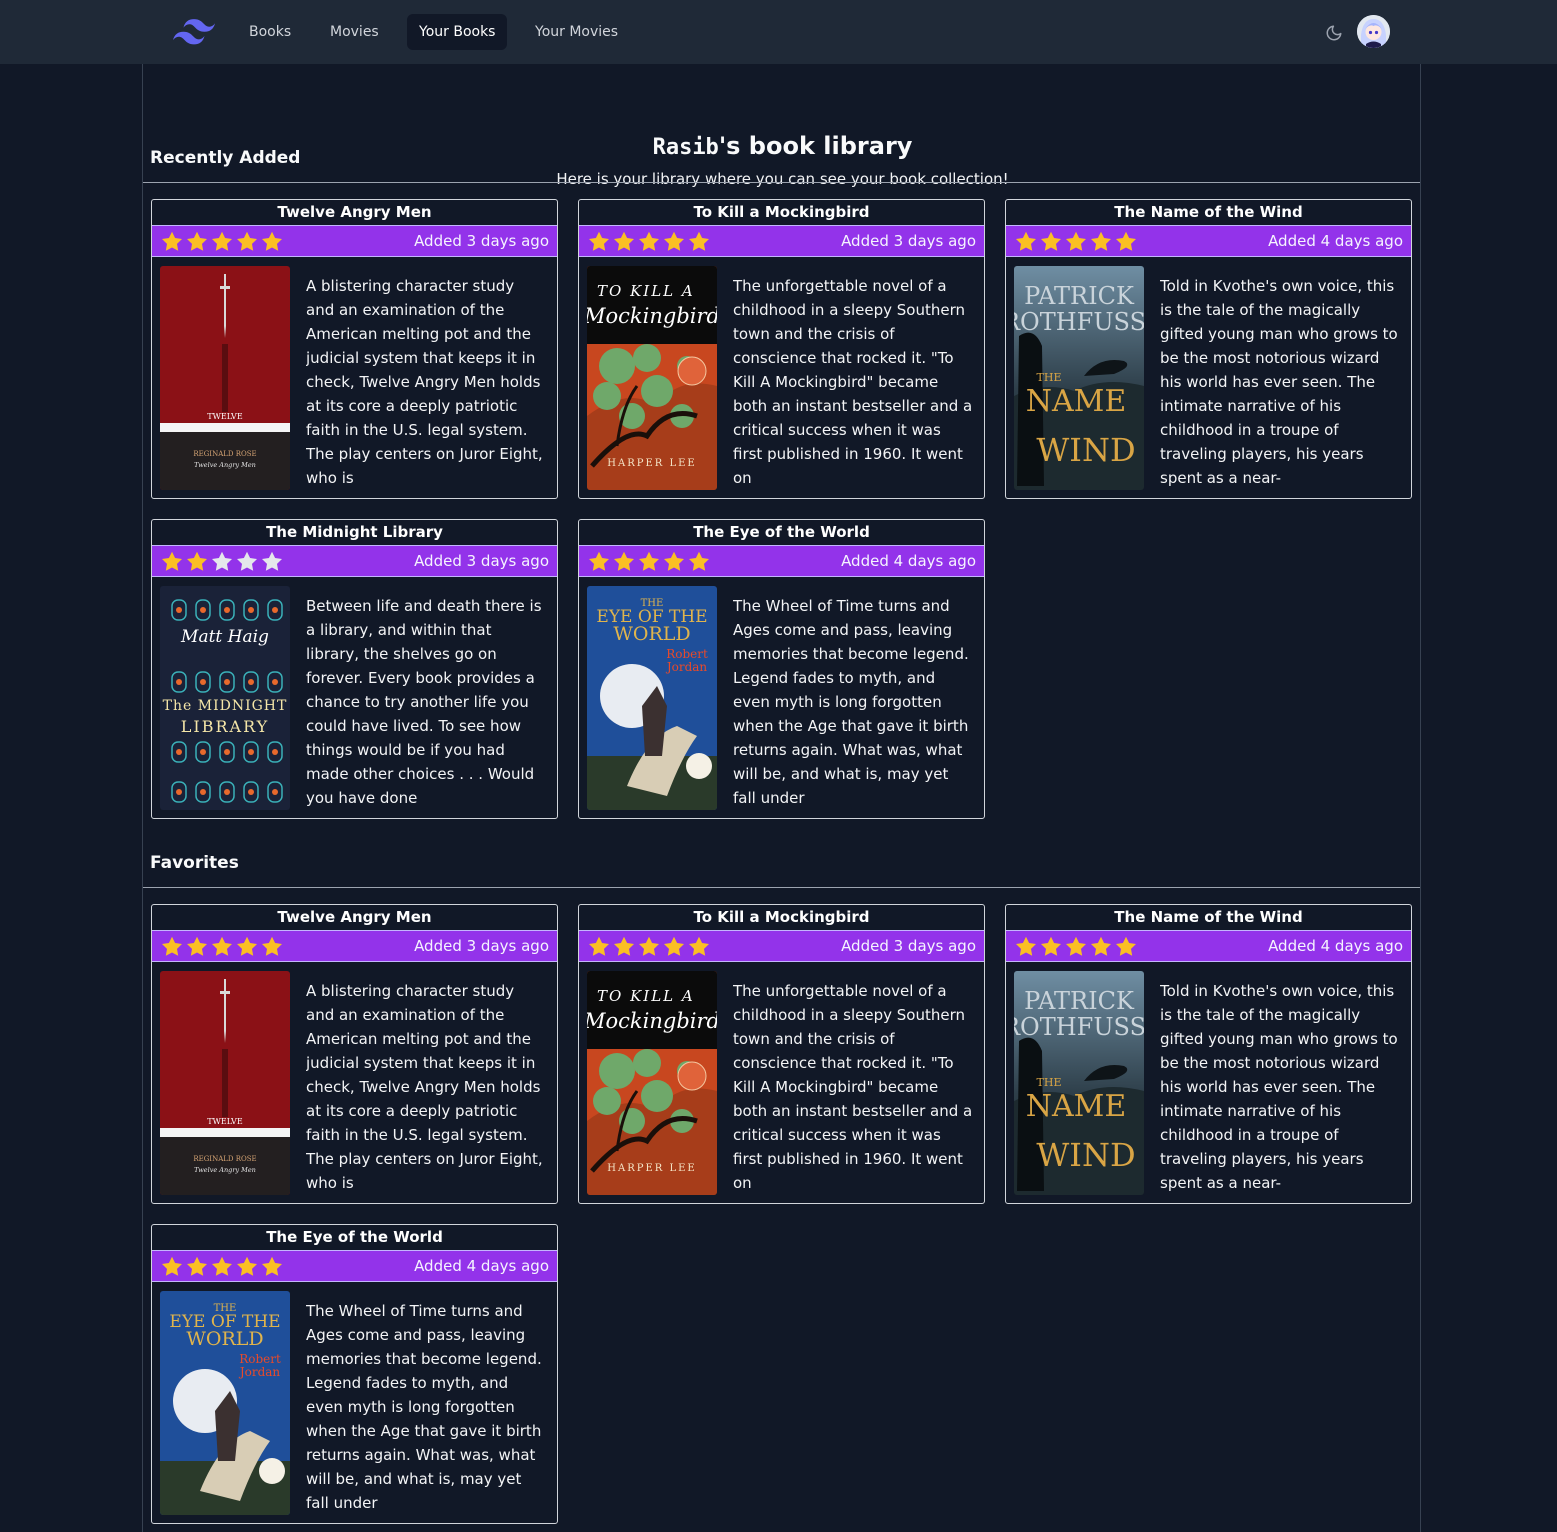 The height and width of the screenshot is (1532, 1557). What do you see at coordinates (225, 726) in the screenshot?
I see `cover-title-text: LIBRARY` at bounding box center [225, 726].